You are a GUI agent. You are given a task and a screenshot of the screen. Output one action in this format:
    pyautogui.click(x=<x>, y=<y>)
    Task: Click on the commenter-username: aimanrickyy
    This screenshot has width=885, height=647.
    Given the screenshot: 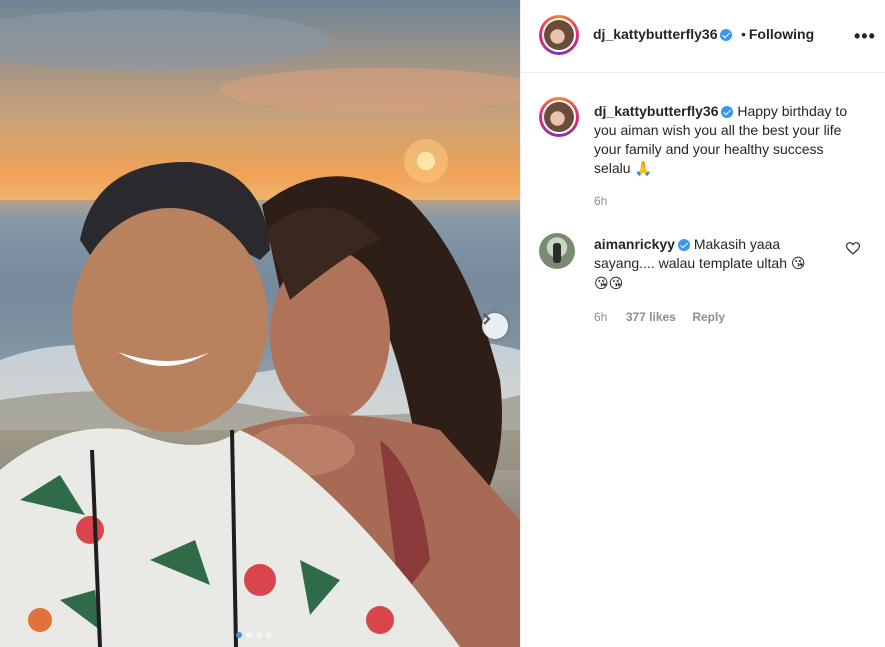 What is the action you would take?
    pyautogui.click(x=634, y=244)
    